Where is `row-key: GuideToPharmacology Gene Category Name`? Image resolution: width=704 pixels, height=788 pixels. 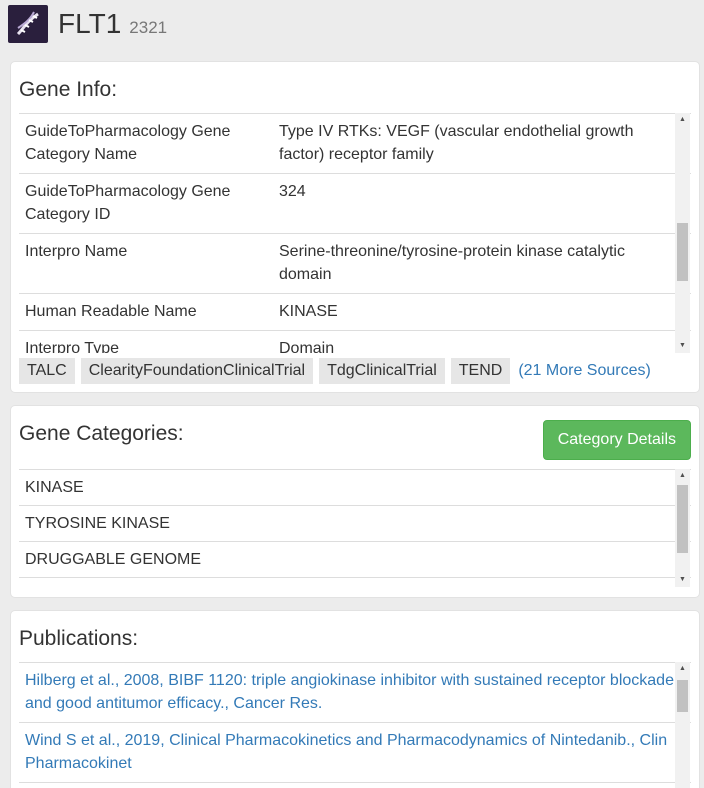
row-key: GuideToPharmacology Gene Category Name is located at coordinates (128, 143).